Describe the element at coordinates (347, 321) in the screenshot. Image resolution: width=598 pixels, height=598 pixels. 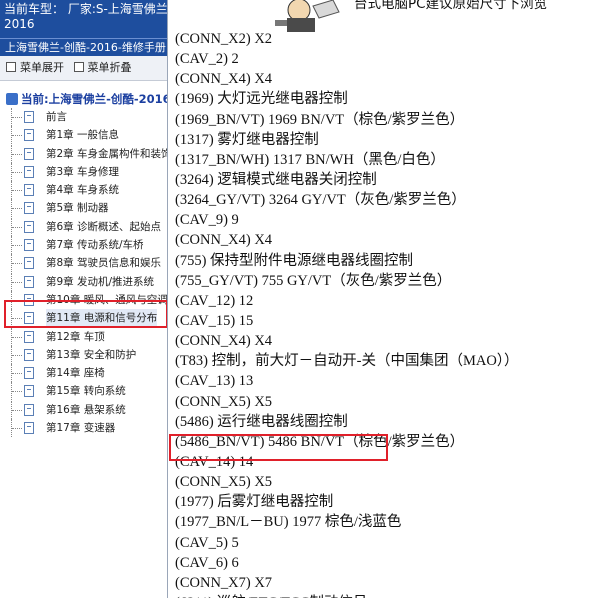
I see `text-line: (CAV_15) 15` at that location.